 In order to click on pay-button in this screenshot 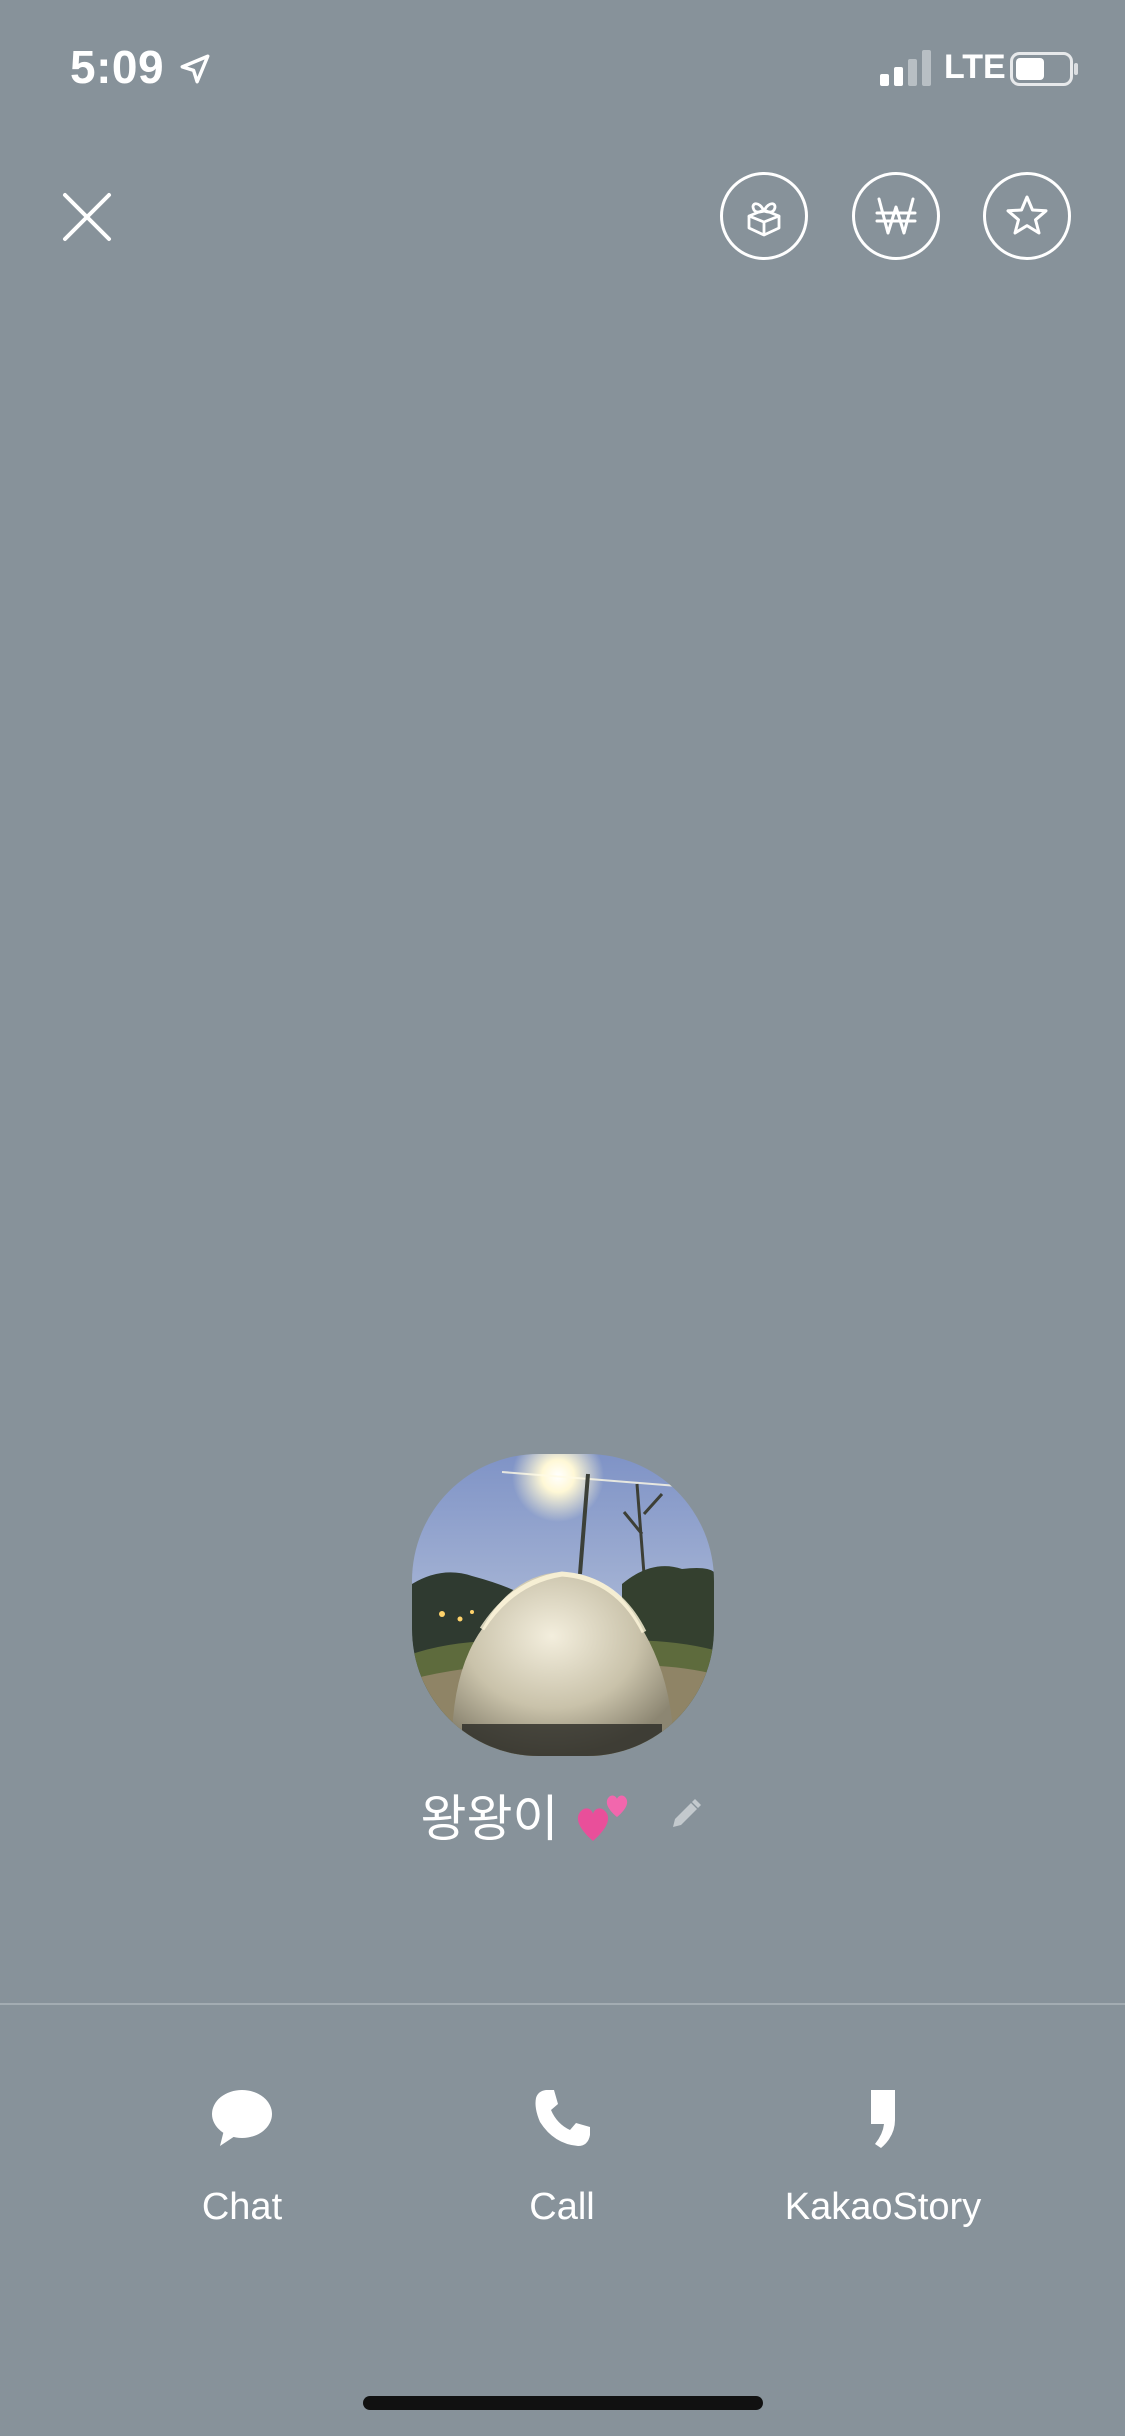, I will do `click(896, 216)`.